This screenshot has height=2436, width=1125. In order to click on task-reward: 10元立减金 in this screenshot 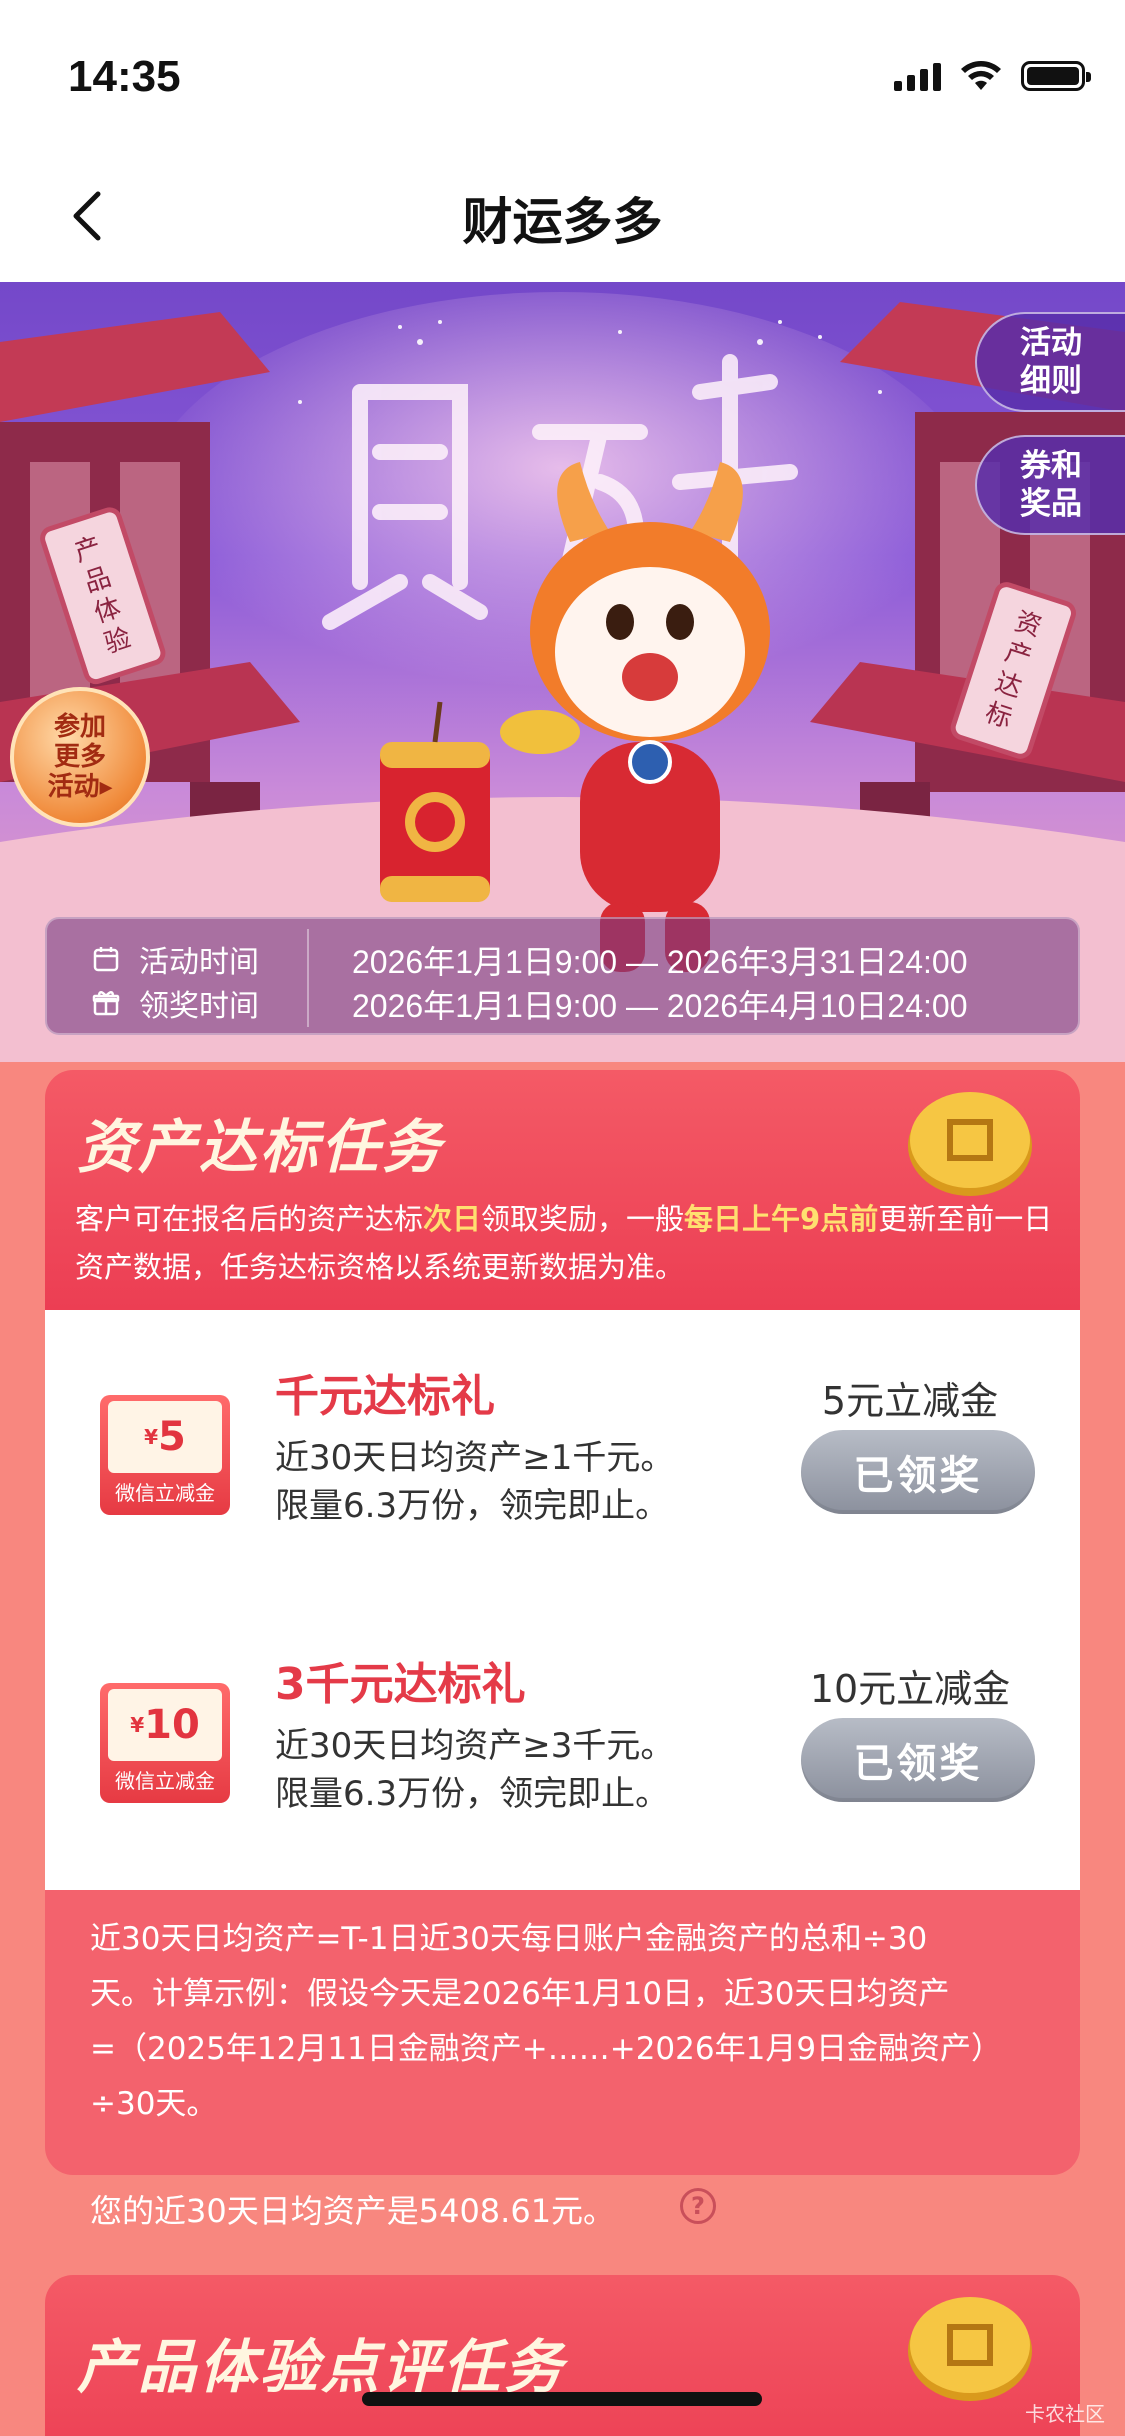, I will do `click(910, 1689)`.